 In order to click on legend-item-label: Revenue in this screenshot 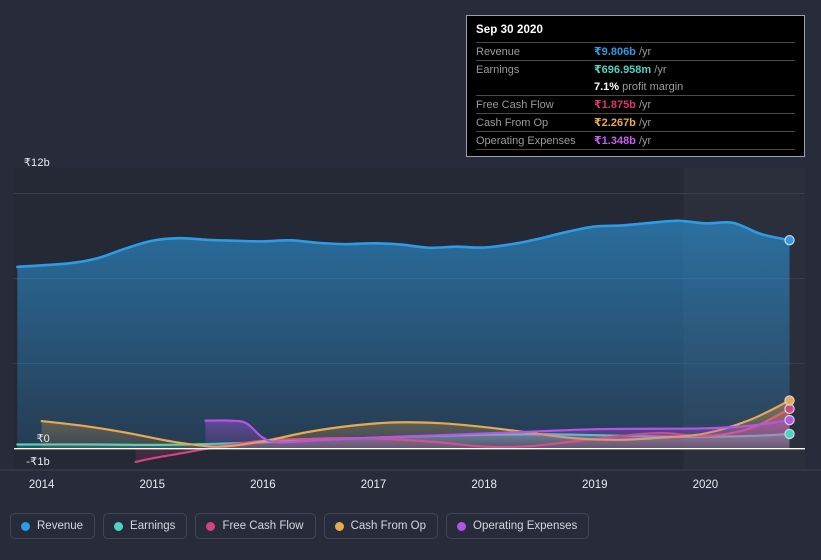, I will do `click(60, 526)`.